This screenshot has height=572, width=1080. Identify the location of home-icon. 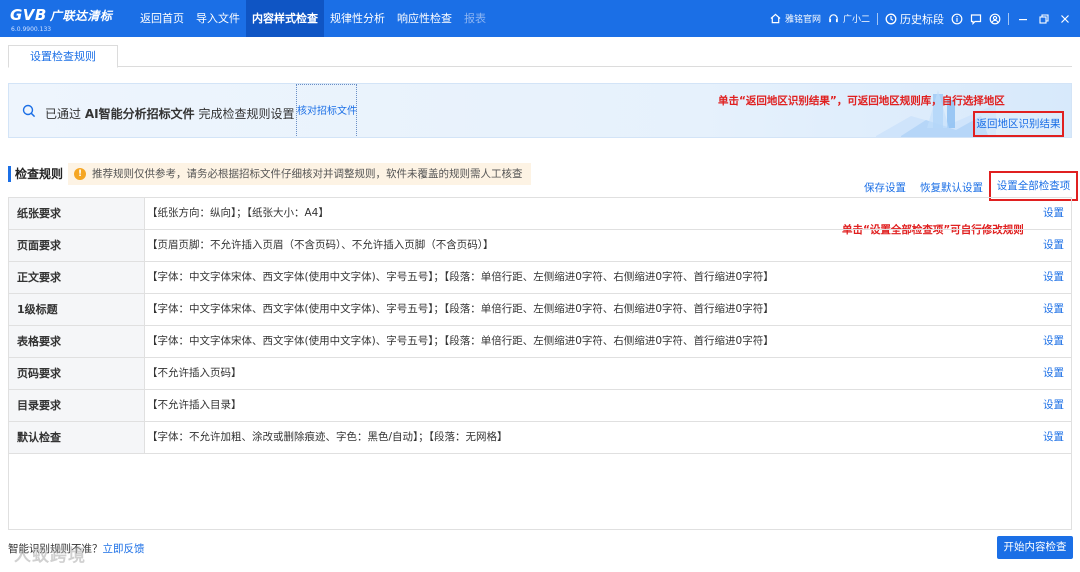
(776, 19).